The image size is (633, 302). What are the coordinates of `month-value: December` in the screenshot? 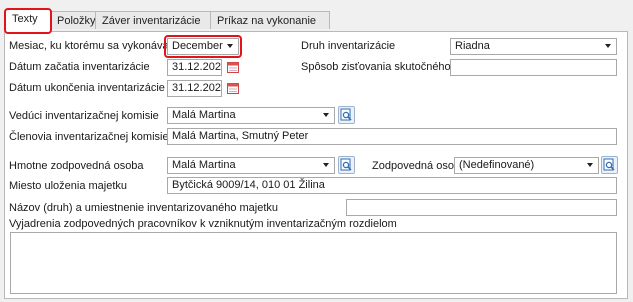 It's located at (197, 46).